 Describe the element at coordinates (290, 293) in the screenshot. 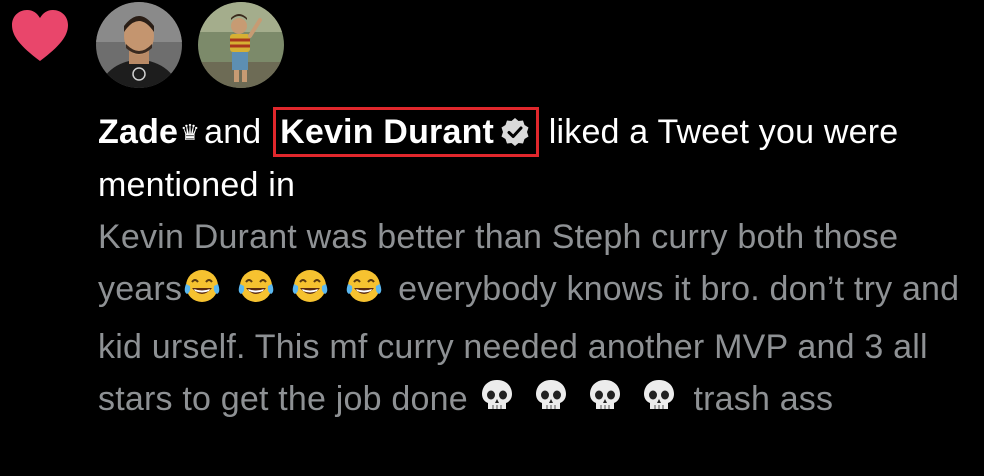

I see `tears-of-joy-emoji-row` at that location.